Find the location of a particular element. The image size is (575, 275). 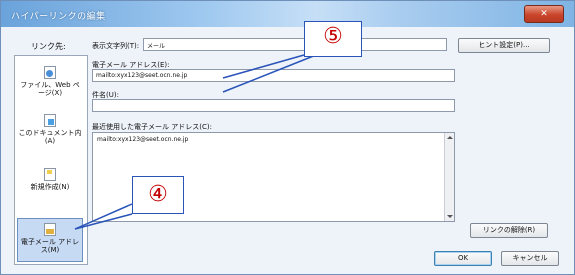

callout-5: ⑤ is located at coordinates (333, 39).